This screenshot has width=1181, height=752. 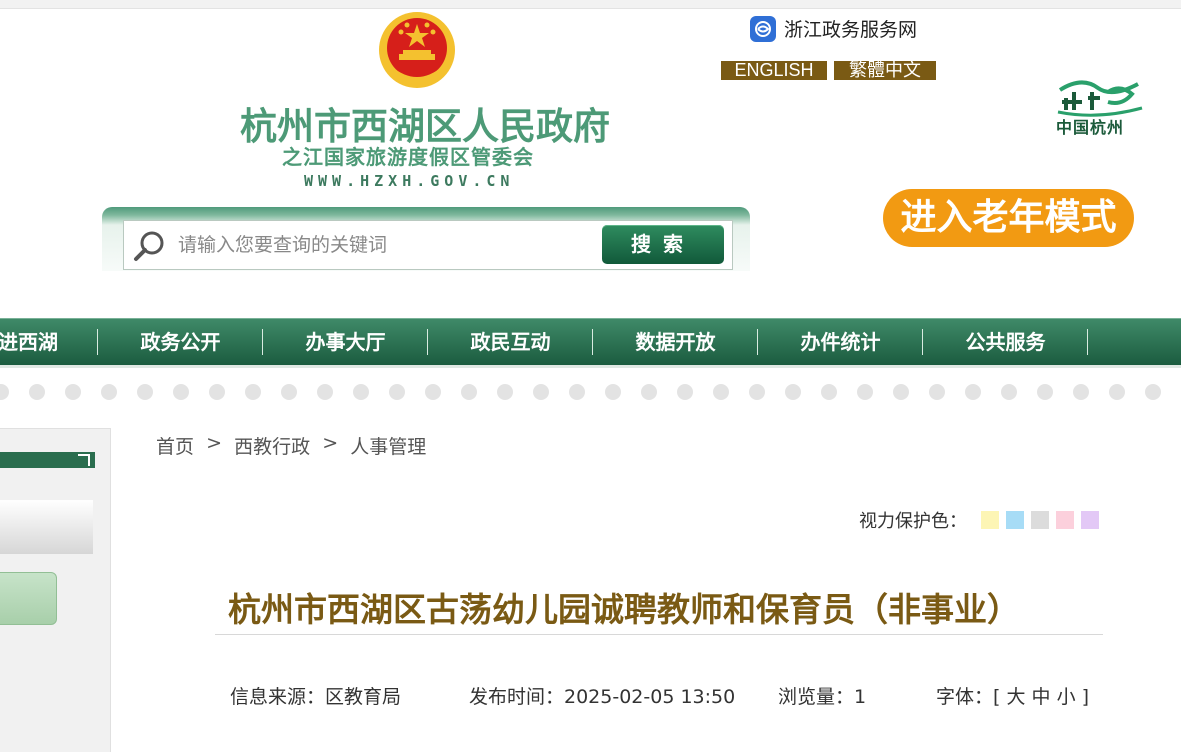 I want to click on search-input, so click(x=383, y=245).